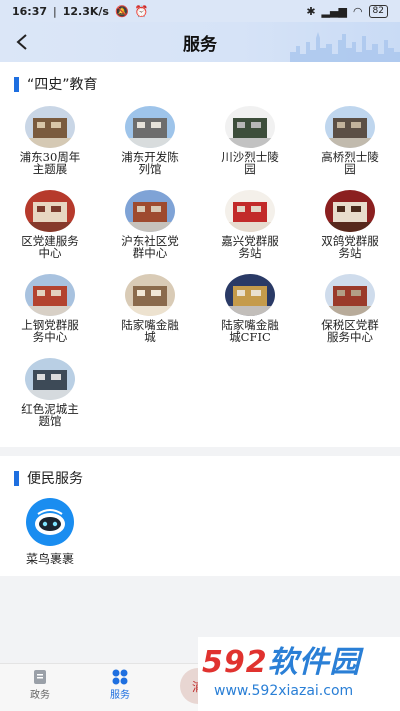 This screenshot has height=711, width=400. Describe the element at coordinates (250, 127) in the screenshot. I see `memorial-gate-photo` at that location.